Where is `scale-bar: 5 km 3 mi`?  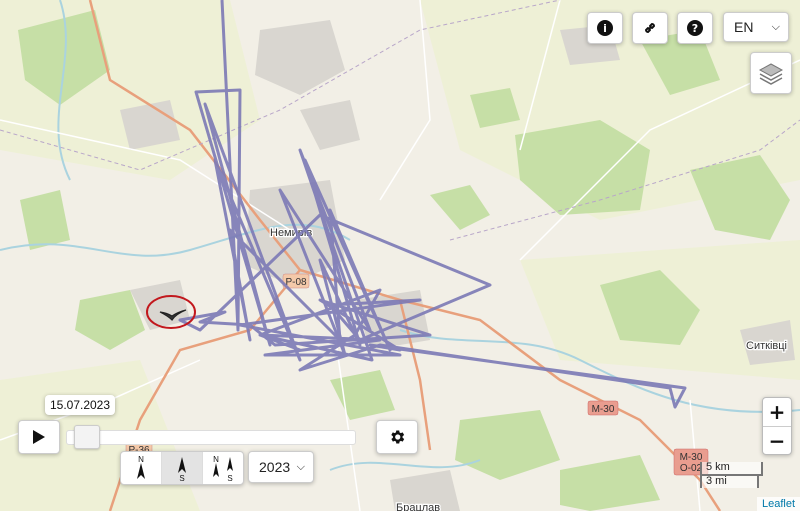 scale-bar: 5 km 3 mi is located at coordinates (731, 475).